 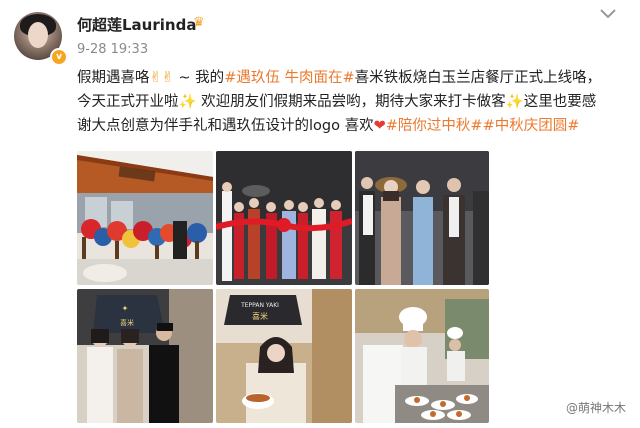 I want to click on post-line-2: 今天正式开业啦✨ 欢迎朋友们假期来品尝哟，期待大家来打卡做客✨这里也要感, so click(x=357, y=102).